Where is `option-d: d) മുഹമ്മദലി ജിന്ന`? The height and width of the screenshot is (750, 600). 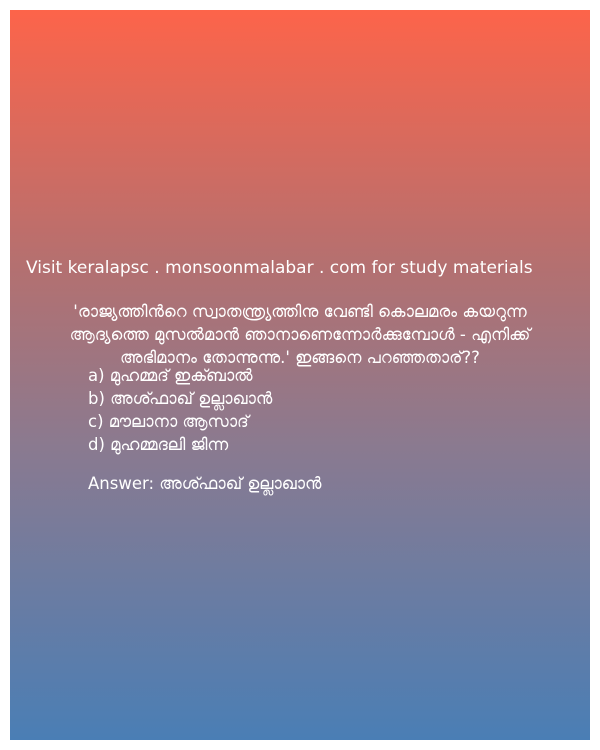
option-d: d) മുഹമ്മദലി ജിന്ന is located at coordinates (158, 444).